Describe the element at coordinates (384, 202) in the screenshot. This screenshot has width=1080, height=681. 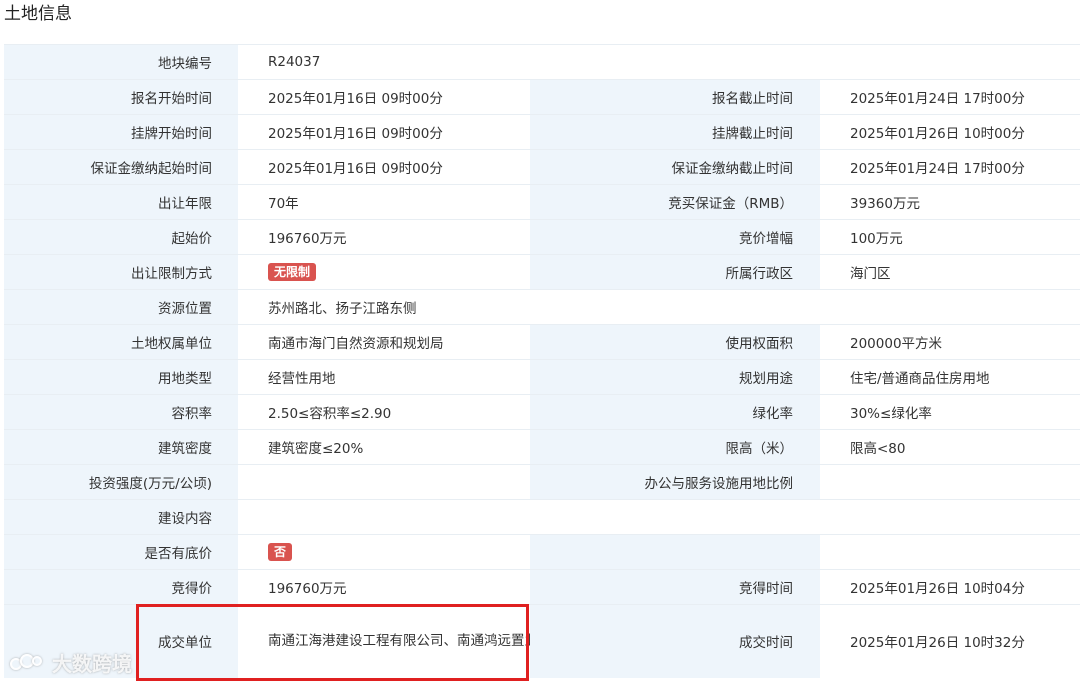
I see `value-term: 70年` at that location.